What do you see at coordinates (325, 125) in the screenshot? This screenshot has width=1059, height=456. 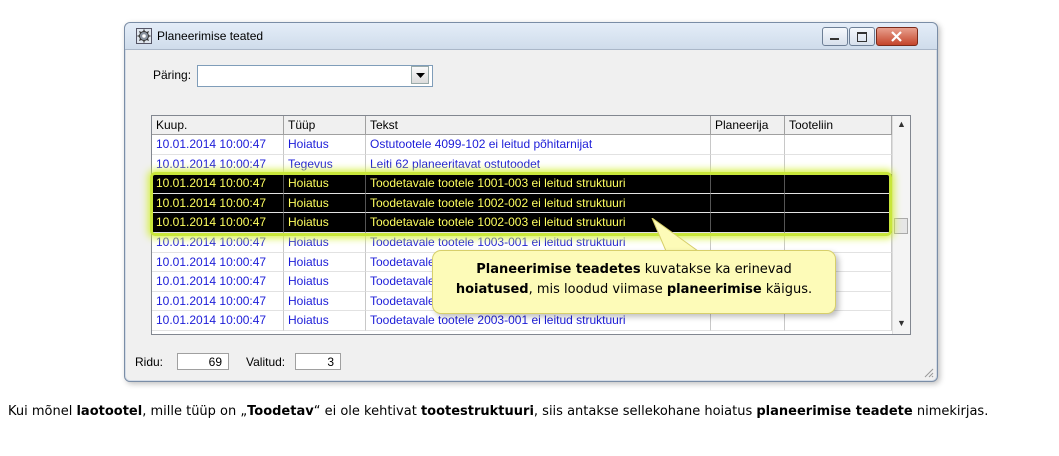 I see `column-header-type: Tüüp` at bounding box center [325, 125].